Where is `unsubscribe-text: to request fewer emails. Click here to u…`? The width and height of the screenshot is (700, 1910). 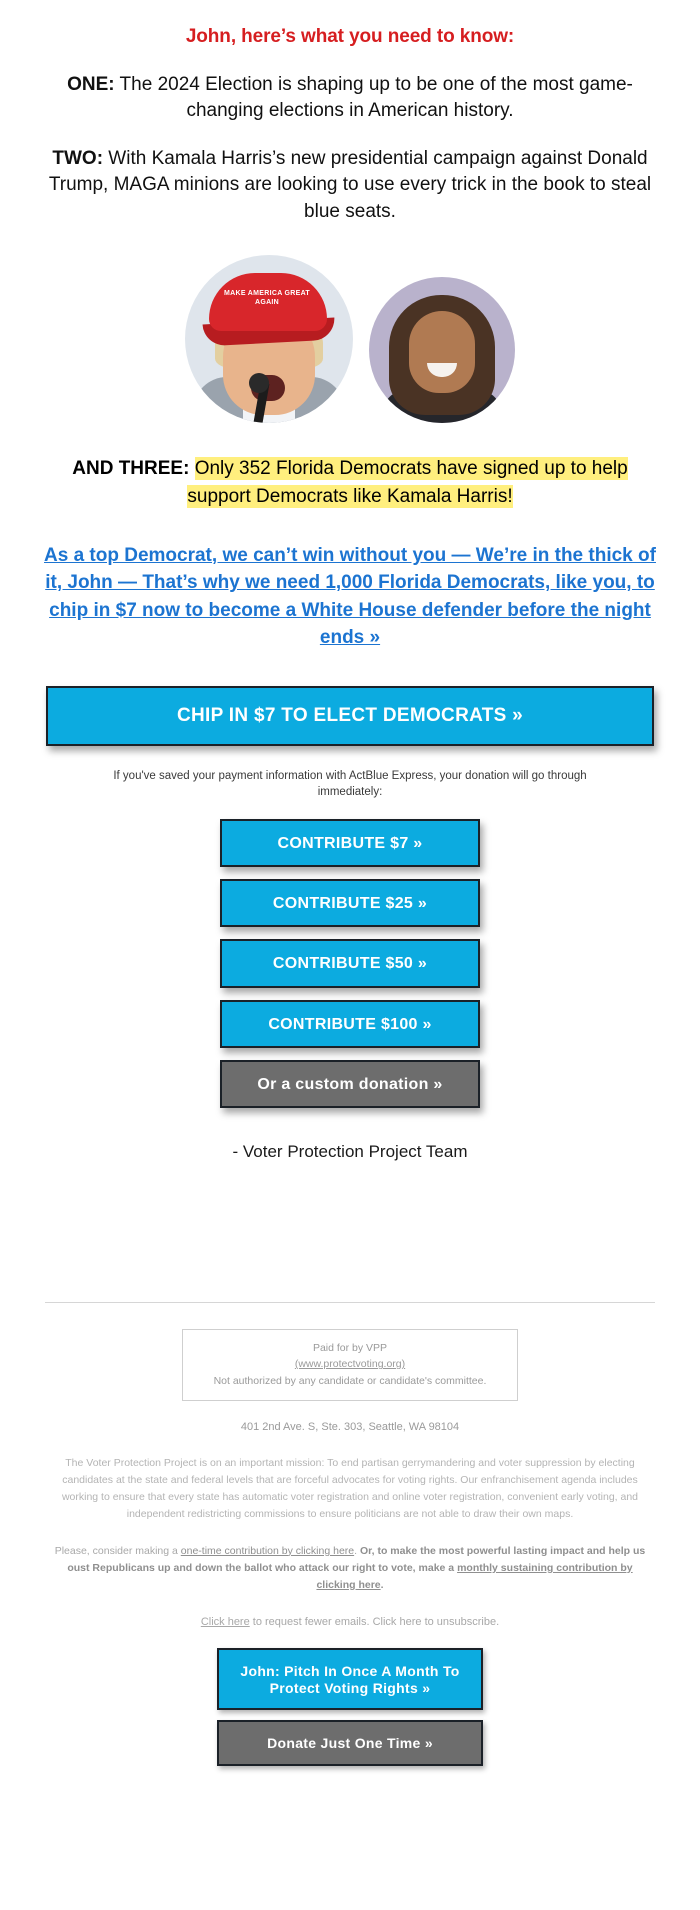
unsubscribe-text: to request fewer emails. Click here to u… is located at coordinates (374, 1621).